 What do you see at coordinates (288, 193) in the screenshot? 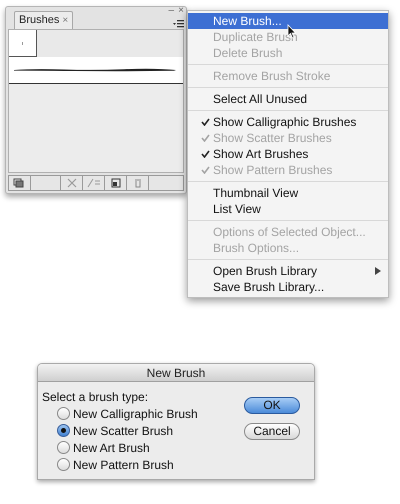
I see `menu-item: Thumbnail View` at bounding box center [288, 193].